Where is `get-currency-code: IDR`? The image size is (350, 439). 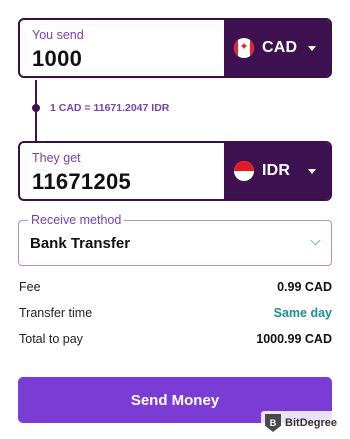 get-currency-code: IDR is located at coordinates (276, 170).